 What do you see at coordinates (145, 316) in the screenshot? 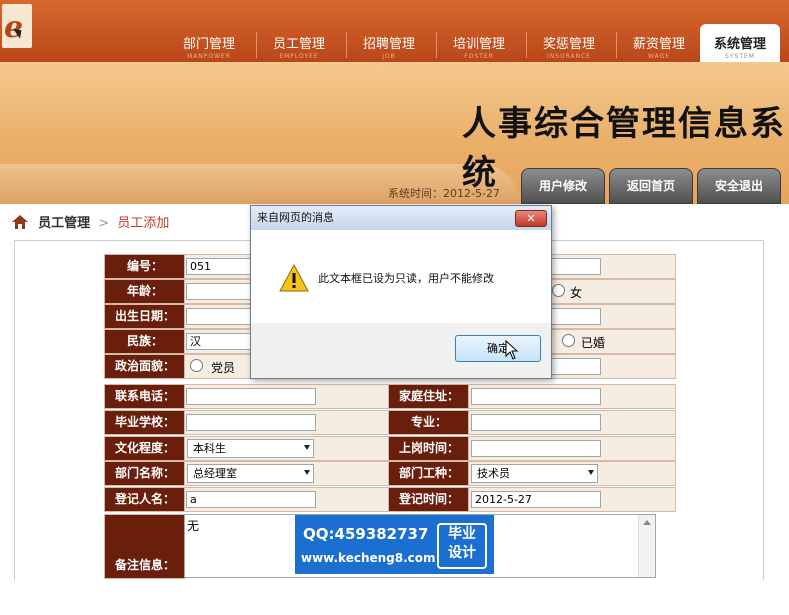
I see `label-birth: 出生日期：` at bounding box center [145, 316].